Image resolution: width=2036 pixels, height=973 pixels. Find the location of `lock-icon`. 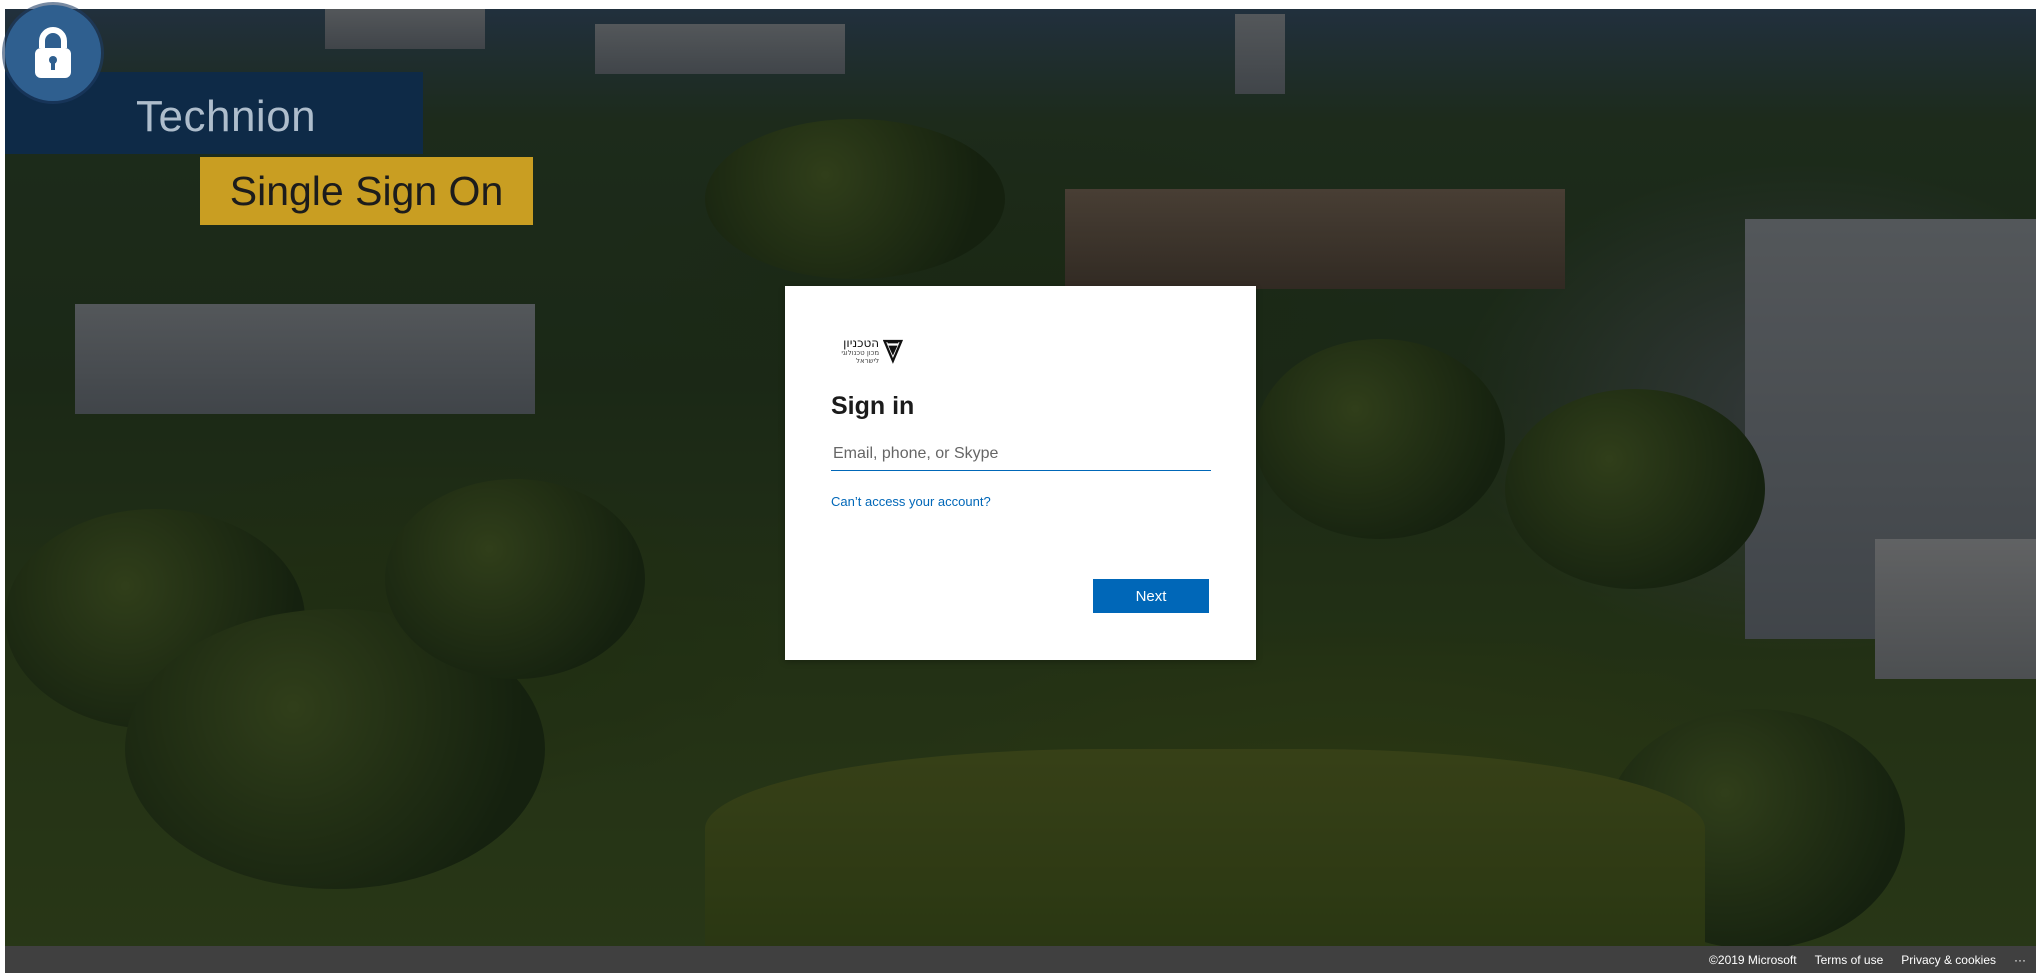

lock-icon is located at coordinates (53, 52).